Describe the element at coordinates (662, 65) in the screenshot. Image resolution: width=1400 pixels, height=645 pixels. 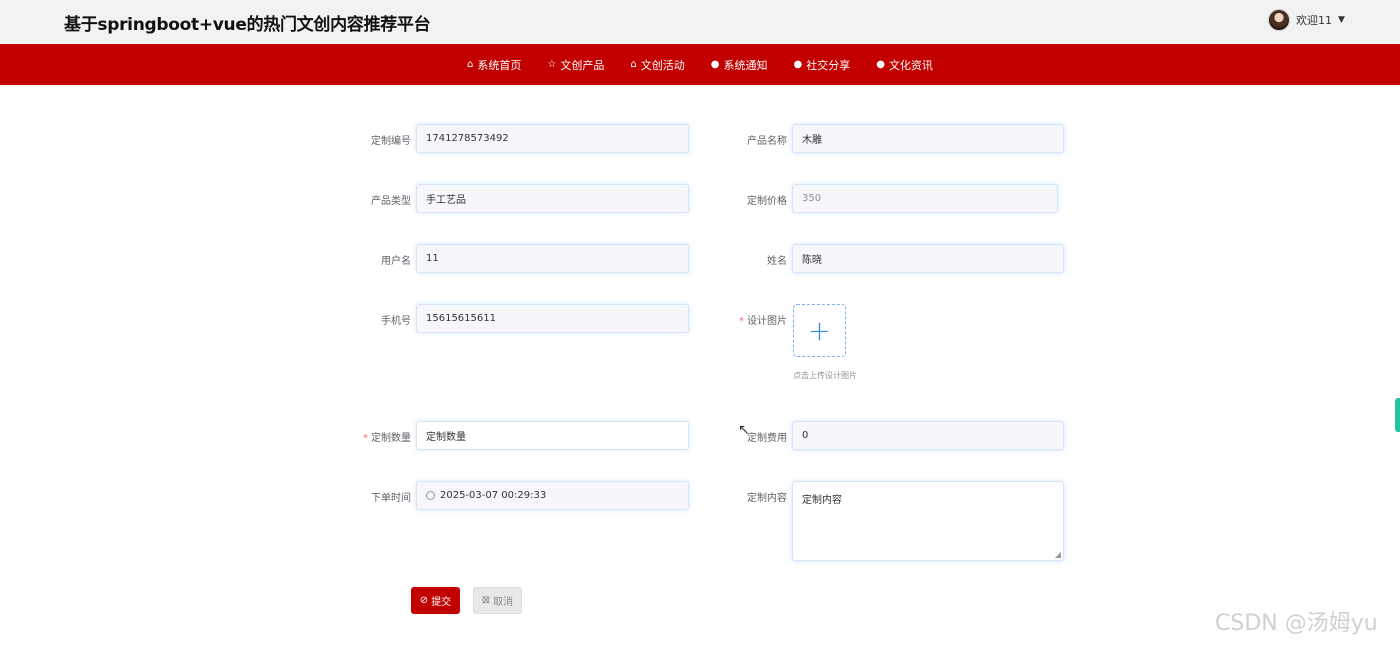
I see `nav-label: 文创活动` at that location.